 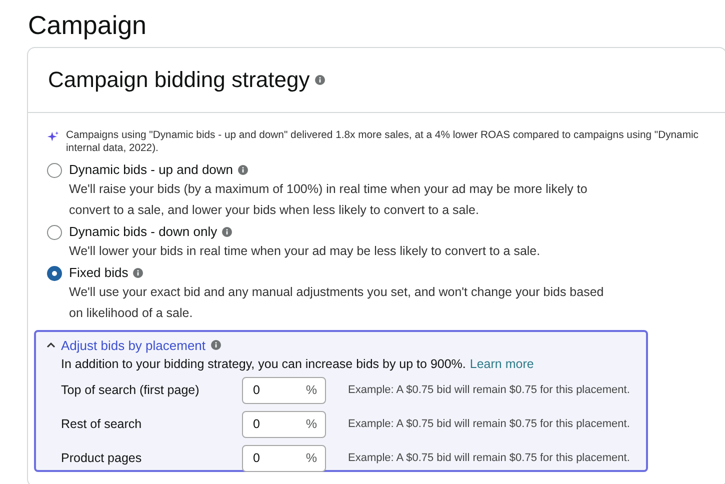 I want to click on promo-note: Campaigns using "Dynamic bids - up and down" delivered 1.8x more sales, at a 4% lower ROAS compared to campaigns using "Dynamic internal data, 2022)., so click(x=382, y=142).